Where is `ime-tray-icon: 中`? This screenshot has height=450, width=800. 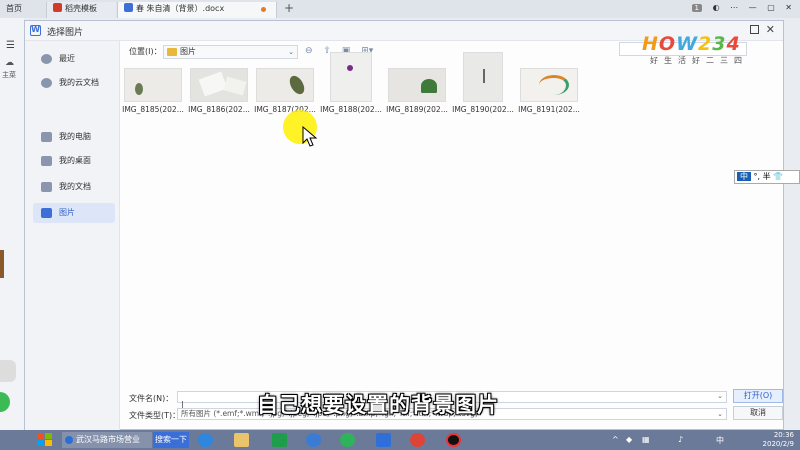 ime-tray-icon: 中 is located at coordinates (720, 440).